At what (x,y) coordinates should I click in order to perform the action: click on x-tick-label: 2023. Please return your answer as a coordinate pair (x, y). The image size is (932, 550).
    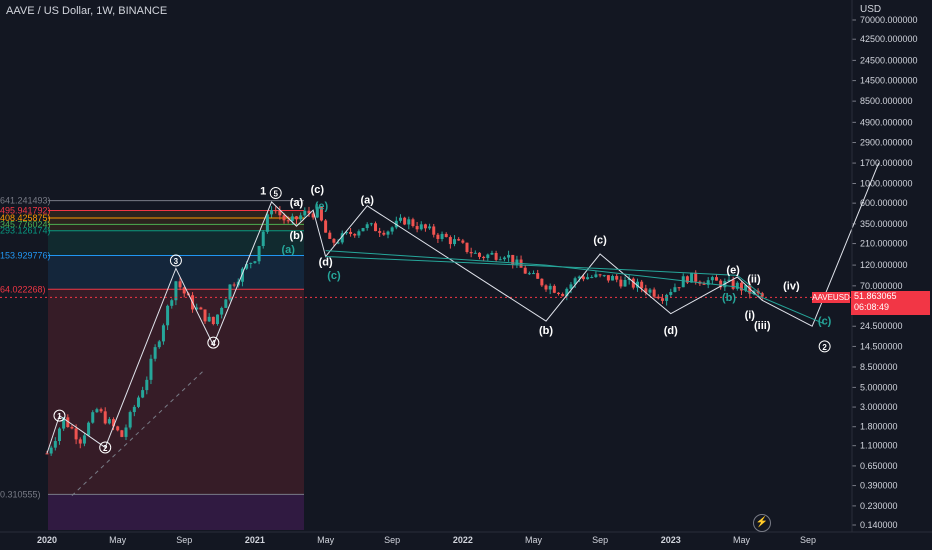
    Looking at the image, I should click on (671, 540).